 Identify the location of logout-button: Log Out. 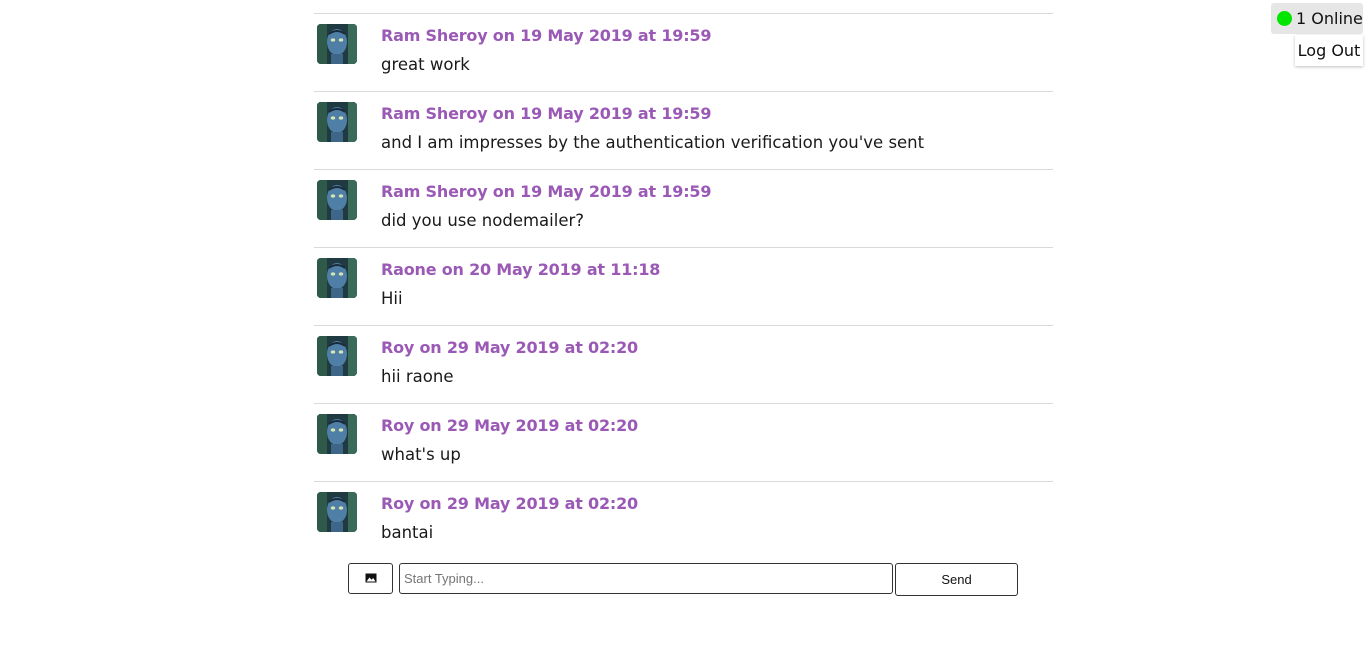
(1329, 50).